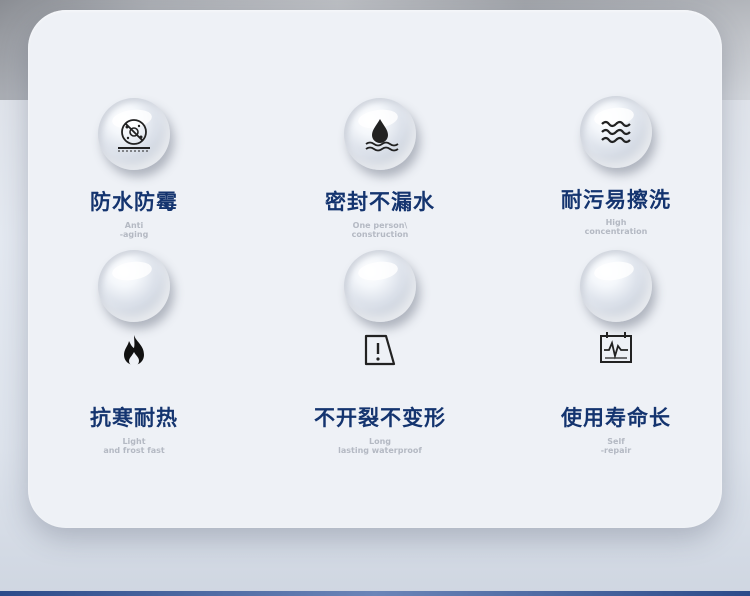  What do you see at coordinates (134, 234) in the screenshot?
I see `feature-subtitle-line2: -aging` at bounding box center [134, 234].